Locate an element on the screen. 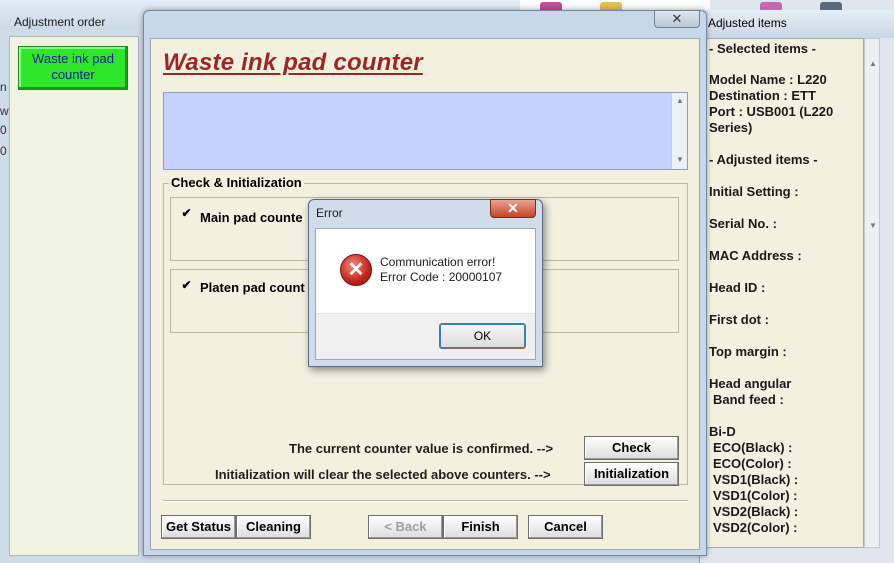 The width and height of the screenshot is (894, 563). error-icon: ✕ is located at coordinates (356, 270).